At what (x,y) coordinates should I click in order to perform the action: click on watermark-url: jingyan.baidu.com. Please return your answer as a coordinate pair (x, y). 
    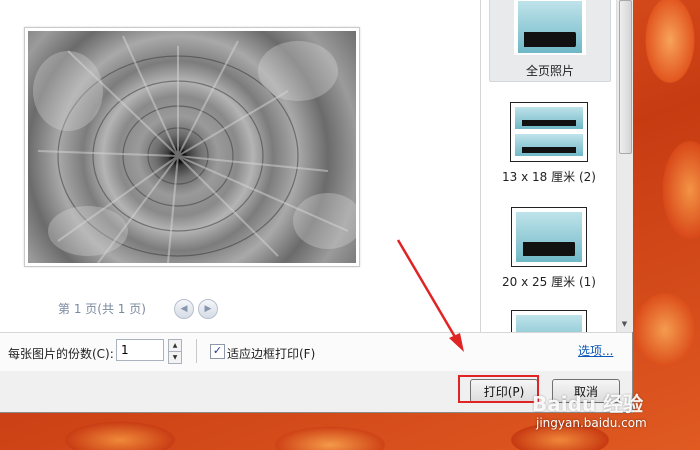
    Looking at the image, I should click on (591, 423).